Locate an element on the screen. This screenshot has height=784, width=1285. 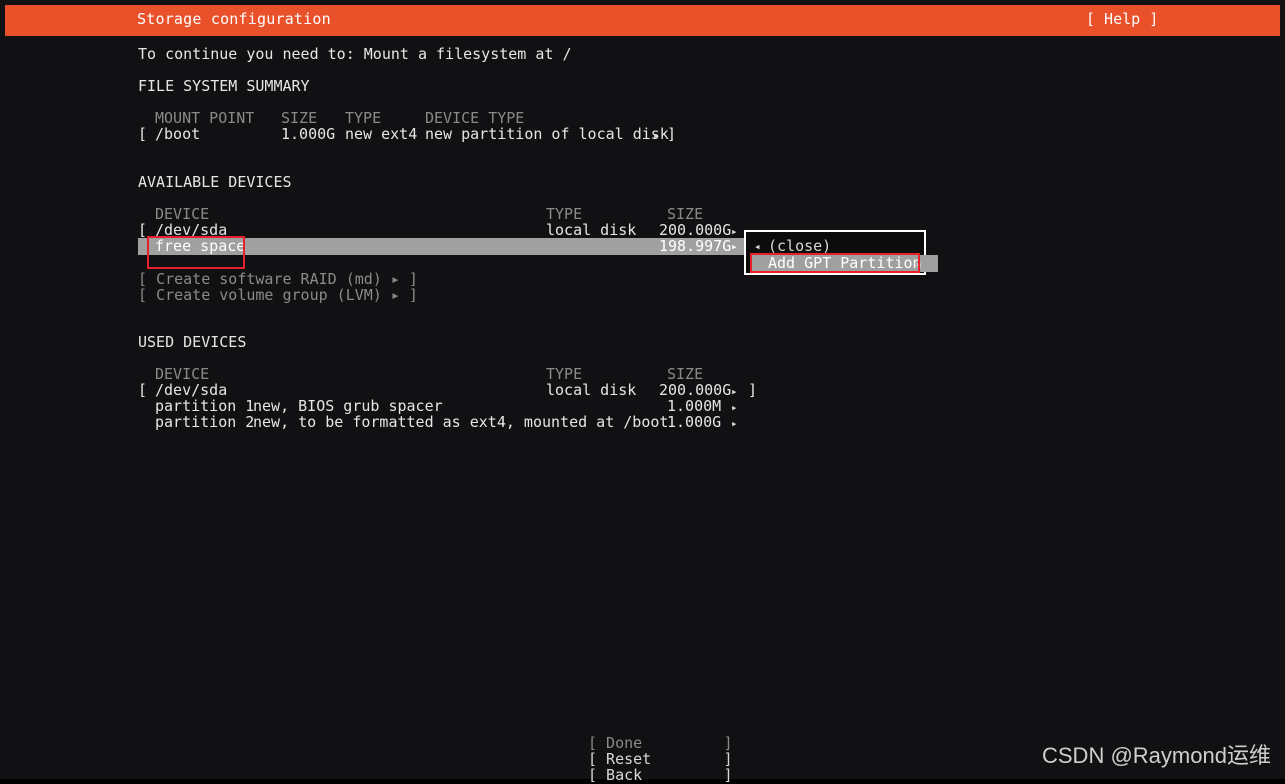
available-devices-heading: AVAILABLE DEVICES is located at coordinates (215, 182).